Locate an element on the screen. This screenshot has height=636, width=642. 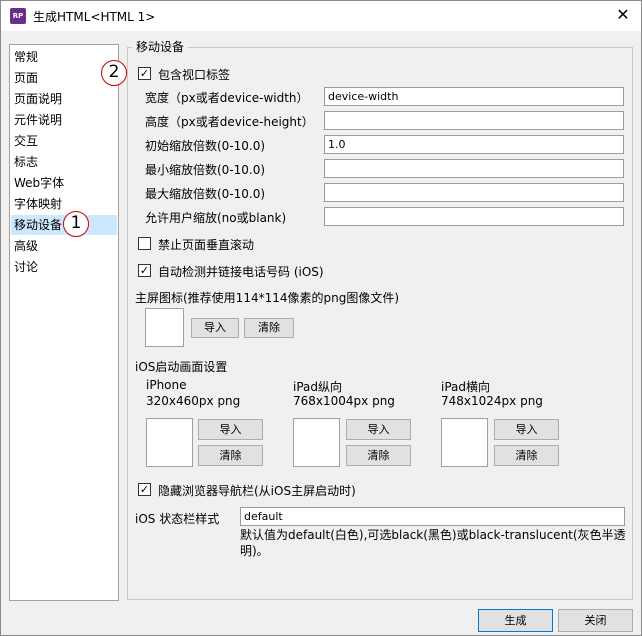
iphone-splash-preview is located at coordinates (169, 442).